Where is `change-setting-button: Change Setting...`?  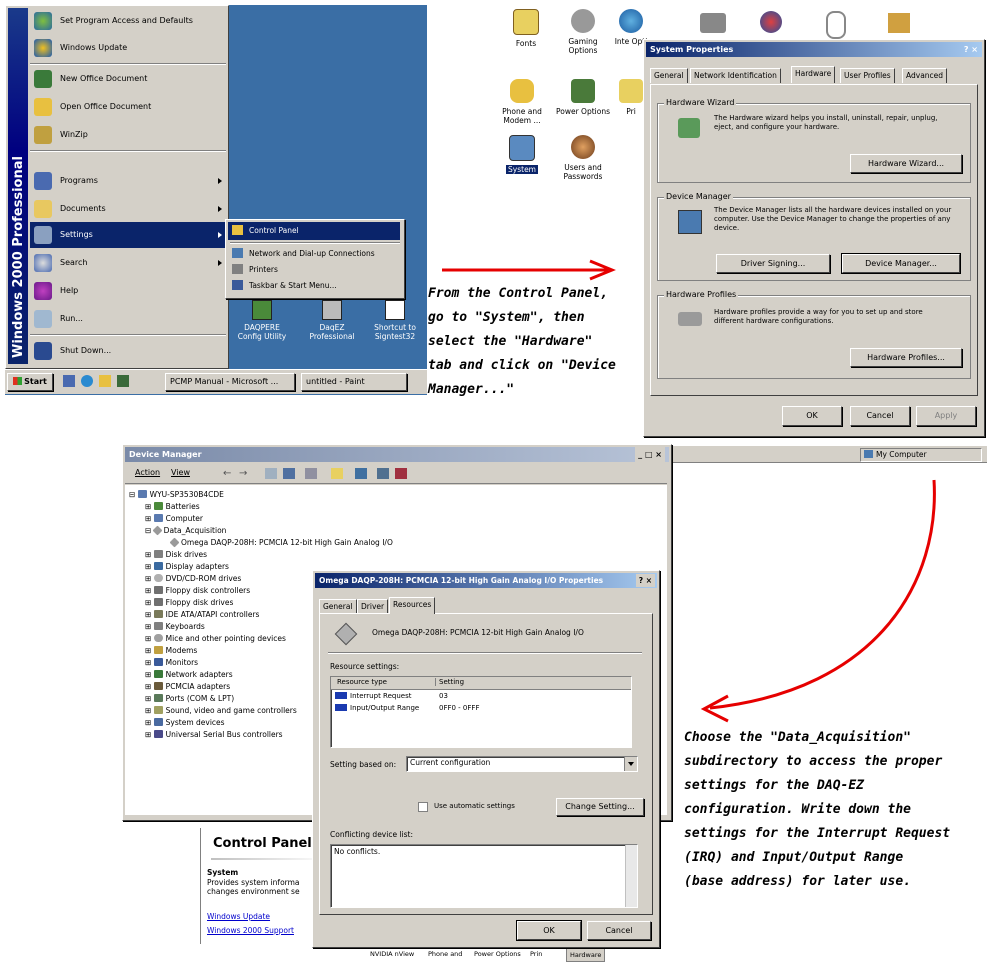 change-setting-button: Change Setting... is located at coordinates (600, 807).